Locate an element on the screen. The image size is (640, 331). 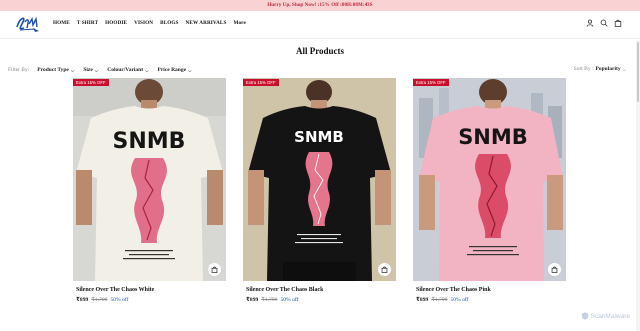
nav-vision: VISION is located at coordinates (143, 23).